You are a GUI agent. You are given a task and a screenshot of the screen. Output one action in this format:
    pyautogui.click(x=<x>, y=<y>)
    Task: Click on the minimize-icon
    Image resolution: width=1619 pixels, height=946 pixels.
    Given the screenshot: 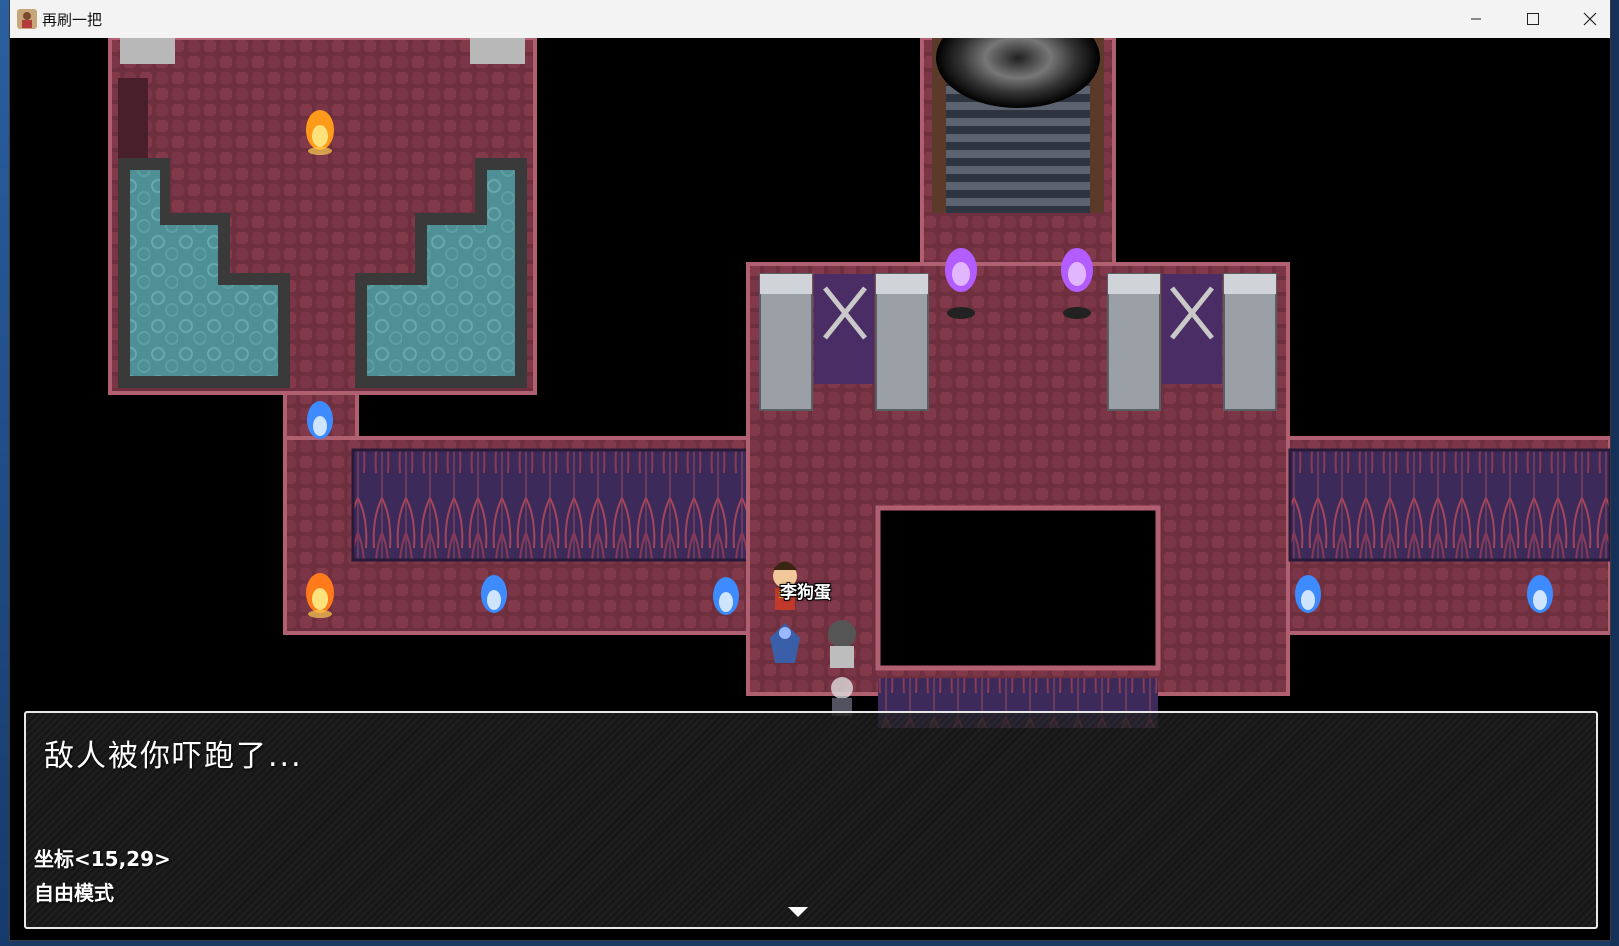 What is the action you would take?
    pyautogui.click(x=1476, y=19)
    